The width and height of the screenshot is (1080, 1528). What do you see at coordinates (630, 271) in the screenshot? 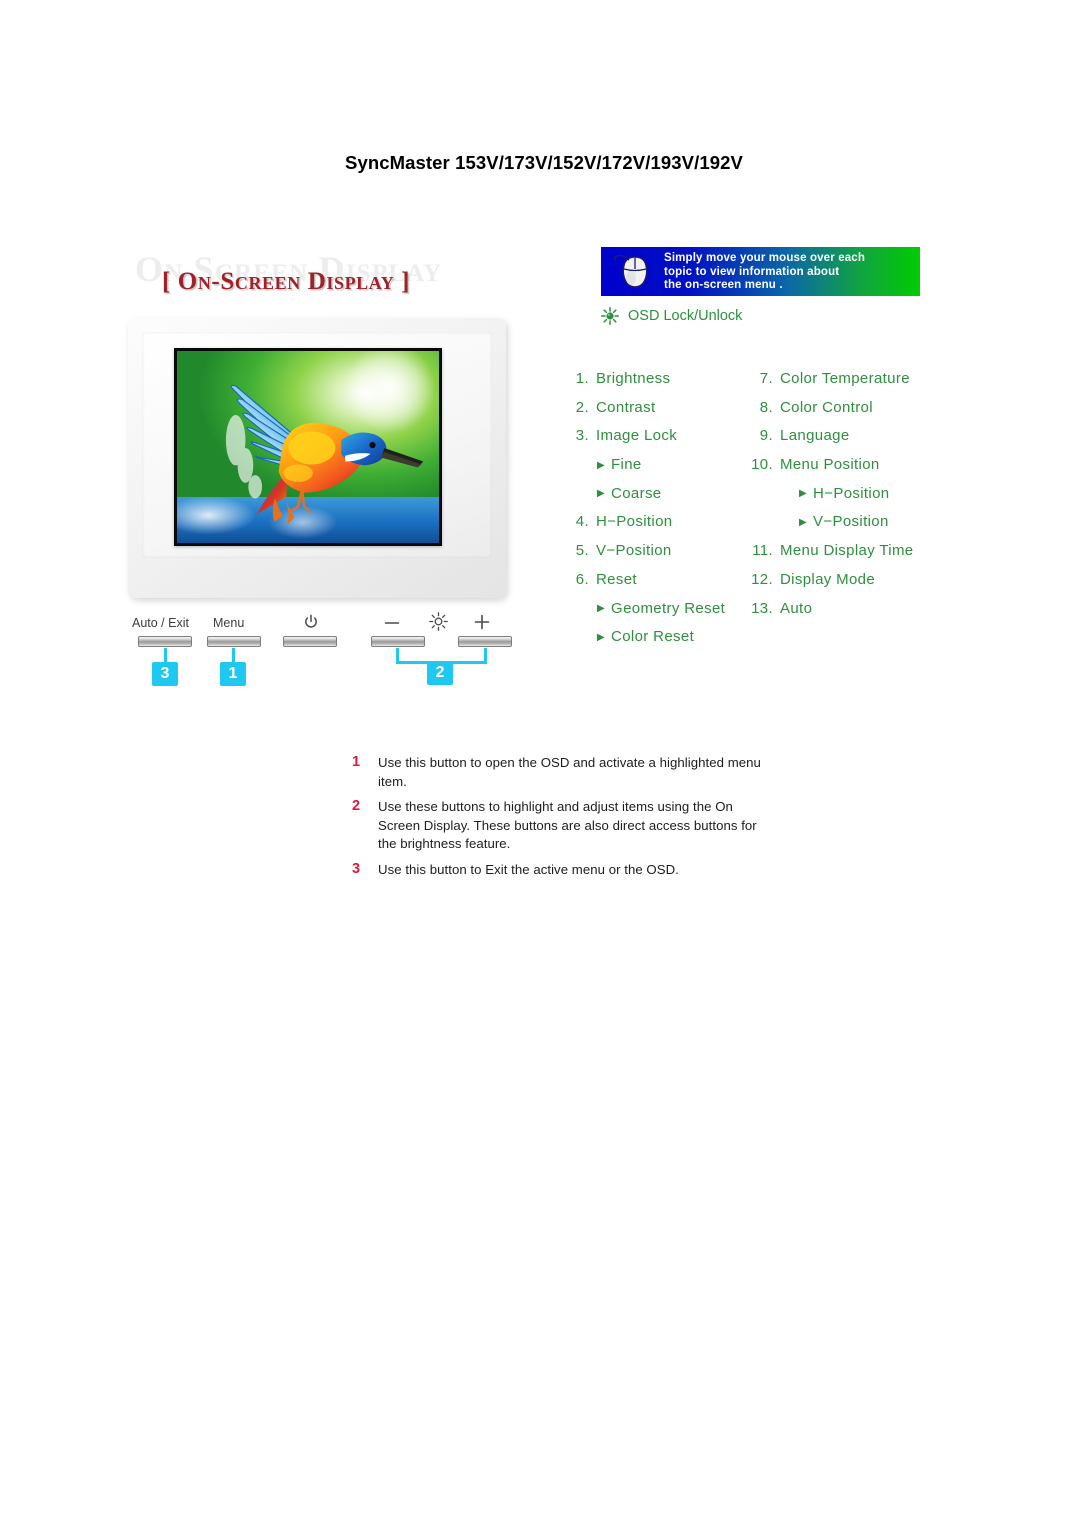
I see `mouse-icon` at bounding box center [630, 271].